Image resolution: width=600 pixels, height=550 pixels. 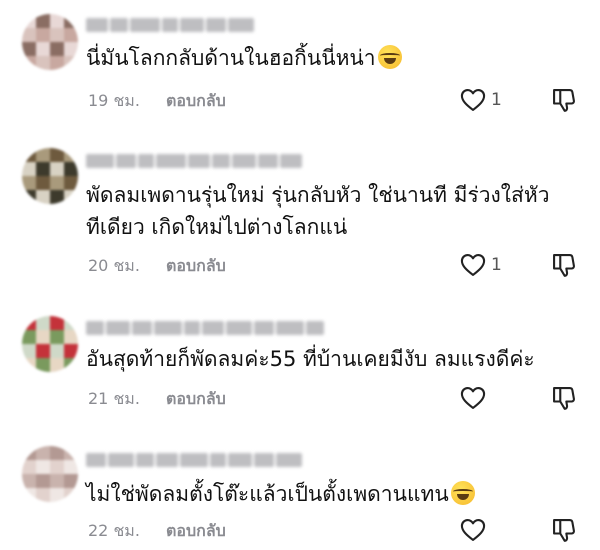 I want to click on comment-text-content: ไม่ใช่พัดลมตั้งโต๊ะแล้วเป็นตั้งเพดานแทน, so click(x=267, y=494).